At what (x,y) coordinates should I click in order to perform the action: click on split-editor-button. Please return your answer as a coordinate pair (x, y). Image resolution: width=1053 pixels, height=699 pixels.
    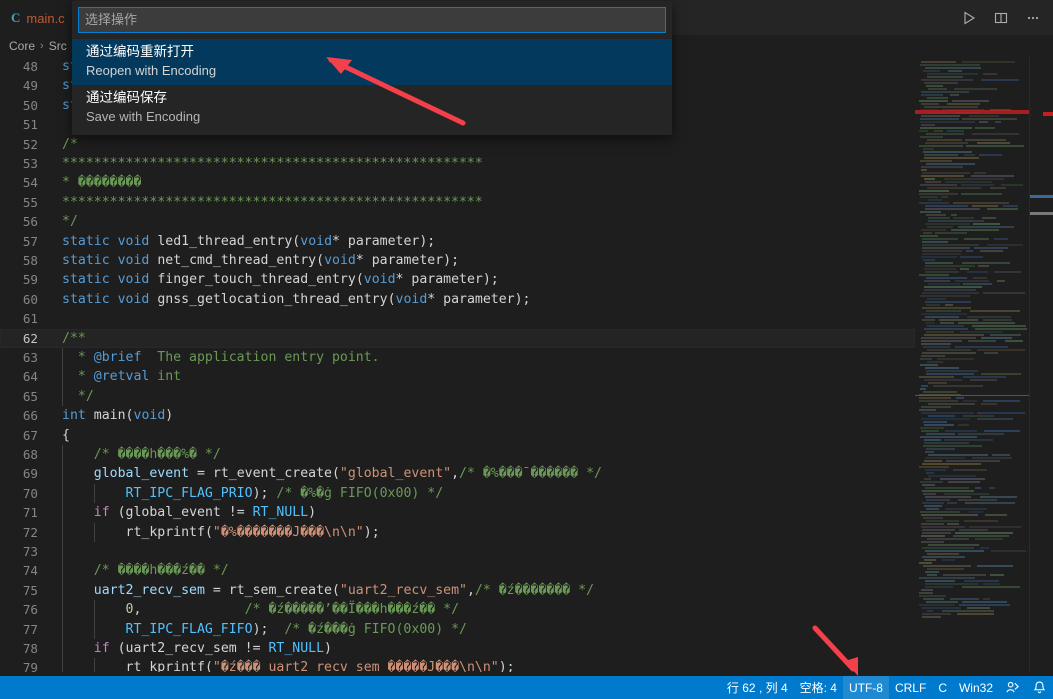
    Looking at the image, I should click on (1001, 18).